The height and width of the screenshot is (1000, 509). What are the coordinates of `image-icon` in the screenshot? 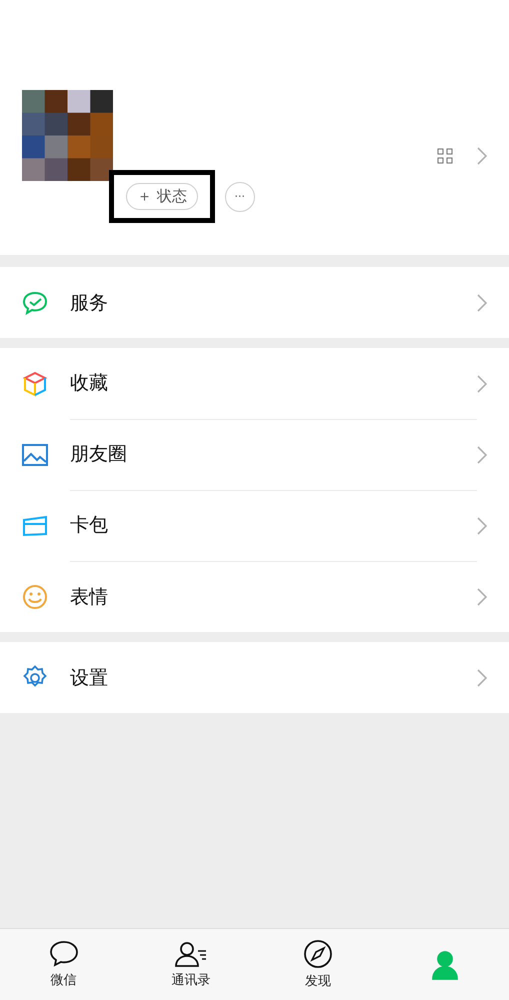 It's located at (35, 455).